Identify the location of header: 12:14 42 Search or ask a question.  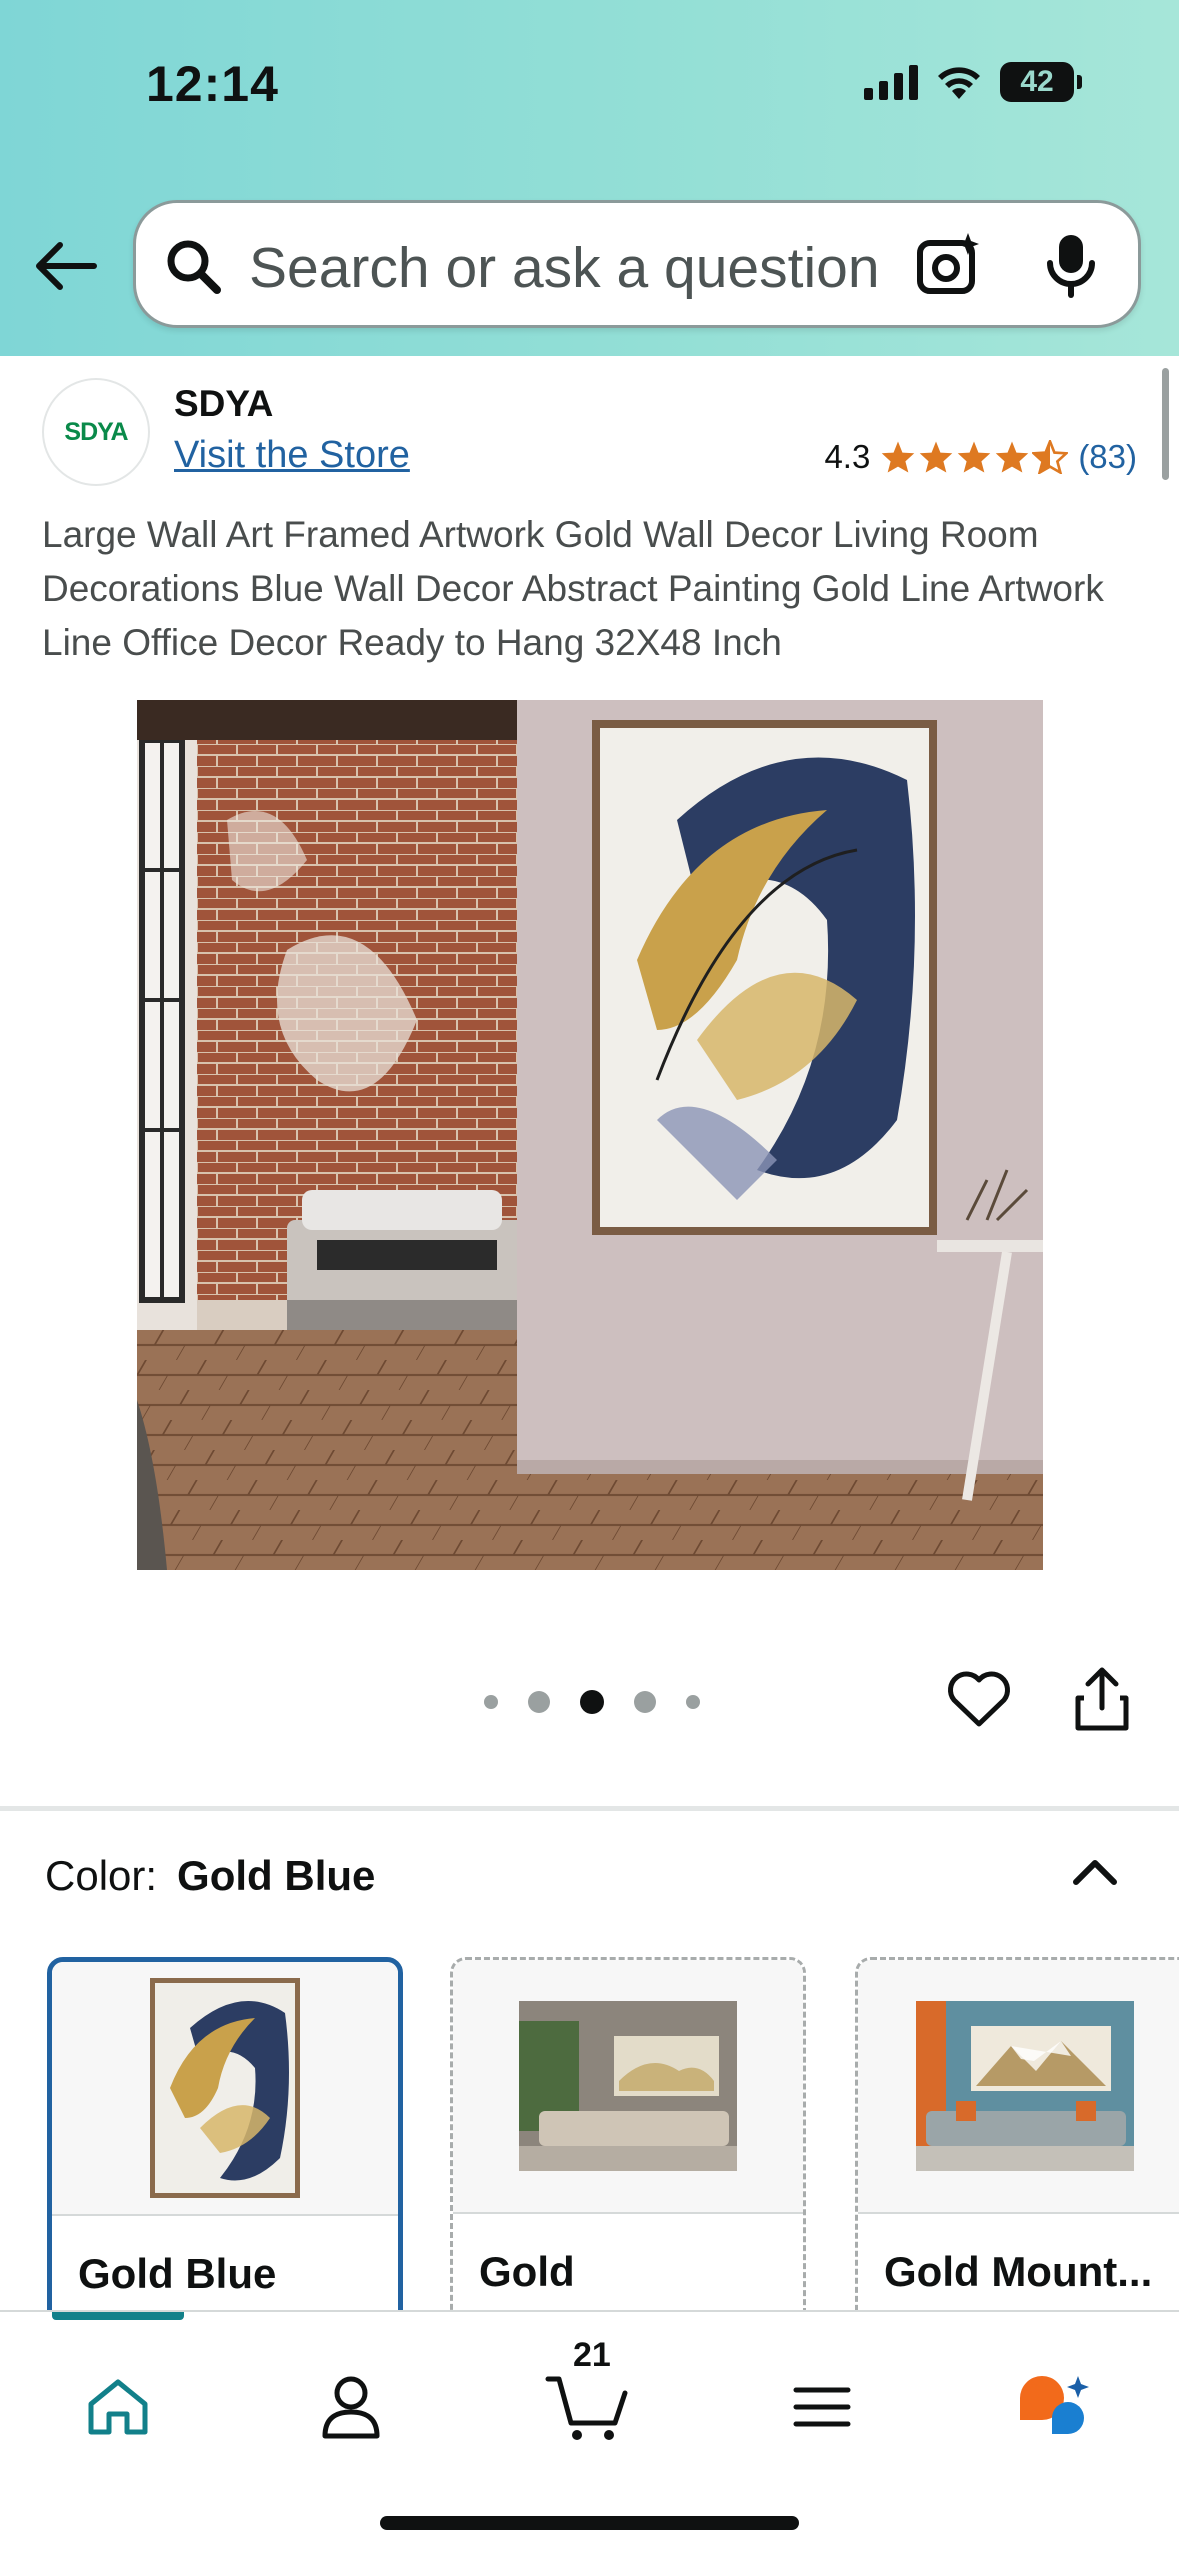
(589, 178).